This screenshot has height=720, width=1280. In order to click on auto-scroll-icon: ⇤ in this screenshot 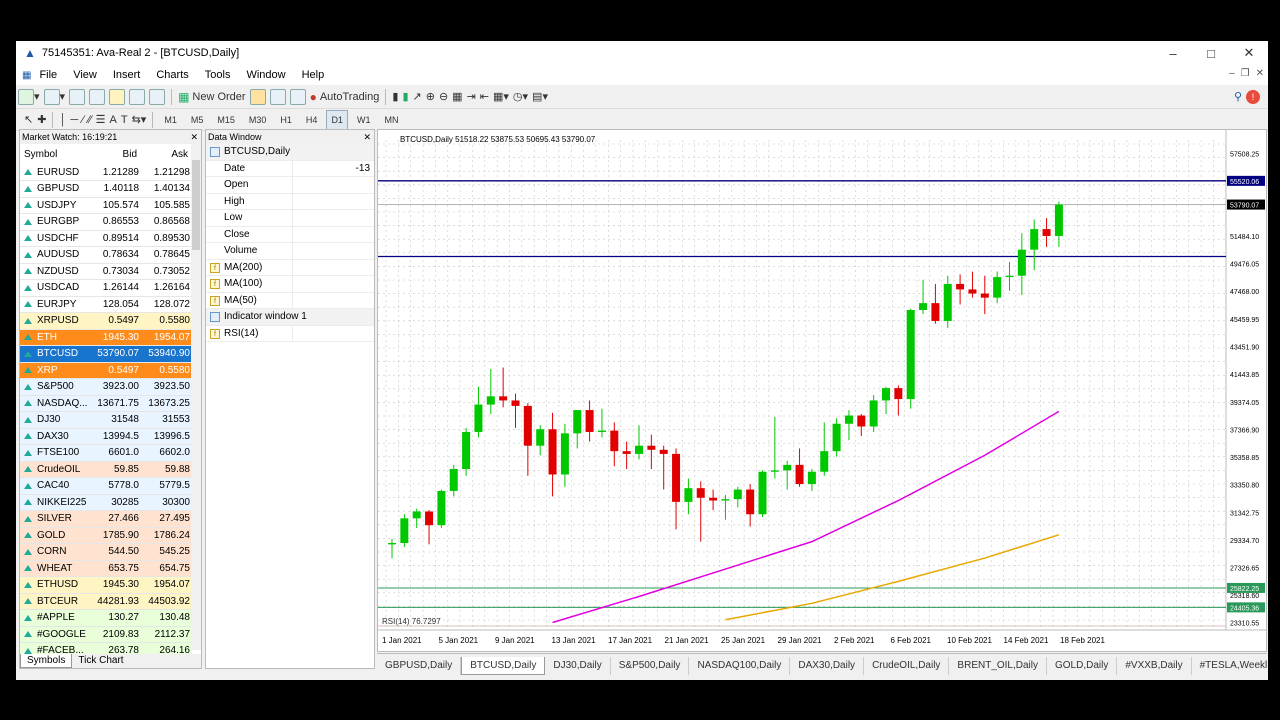, I will do `click(484, 97)`.